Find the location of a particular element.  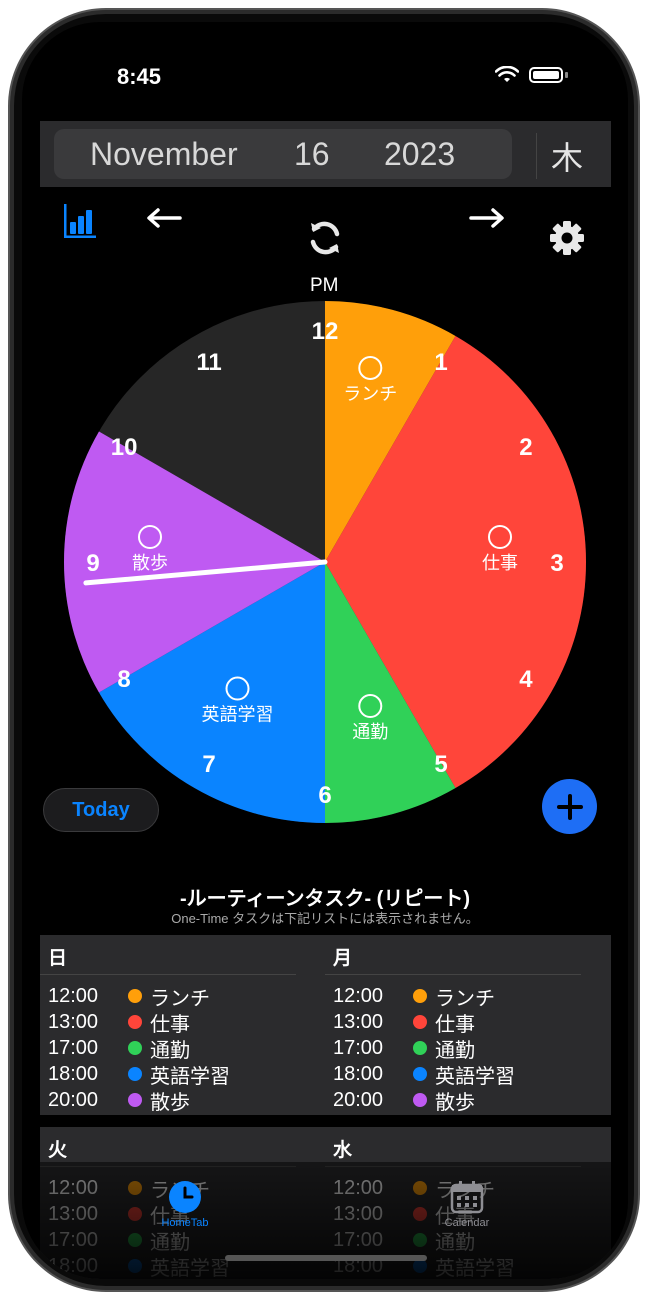

routine-subtitle: One-Time タスクは下記リストには表示されません。 is located at coordinates (325, 918).